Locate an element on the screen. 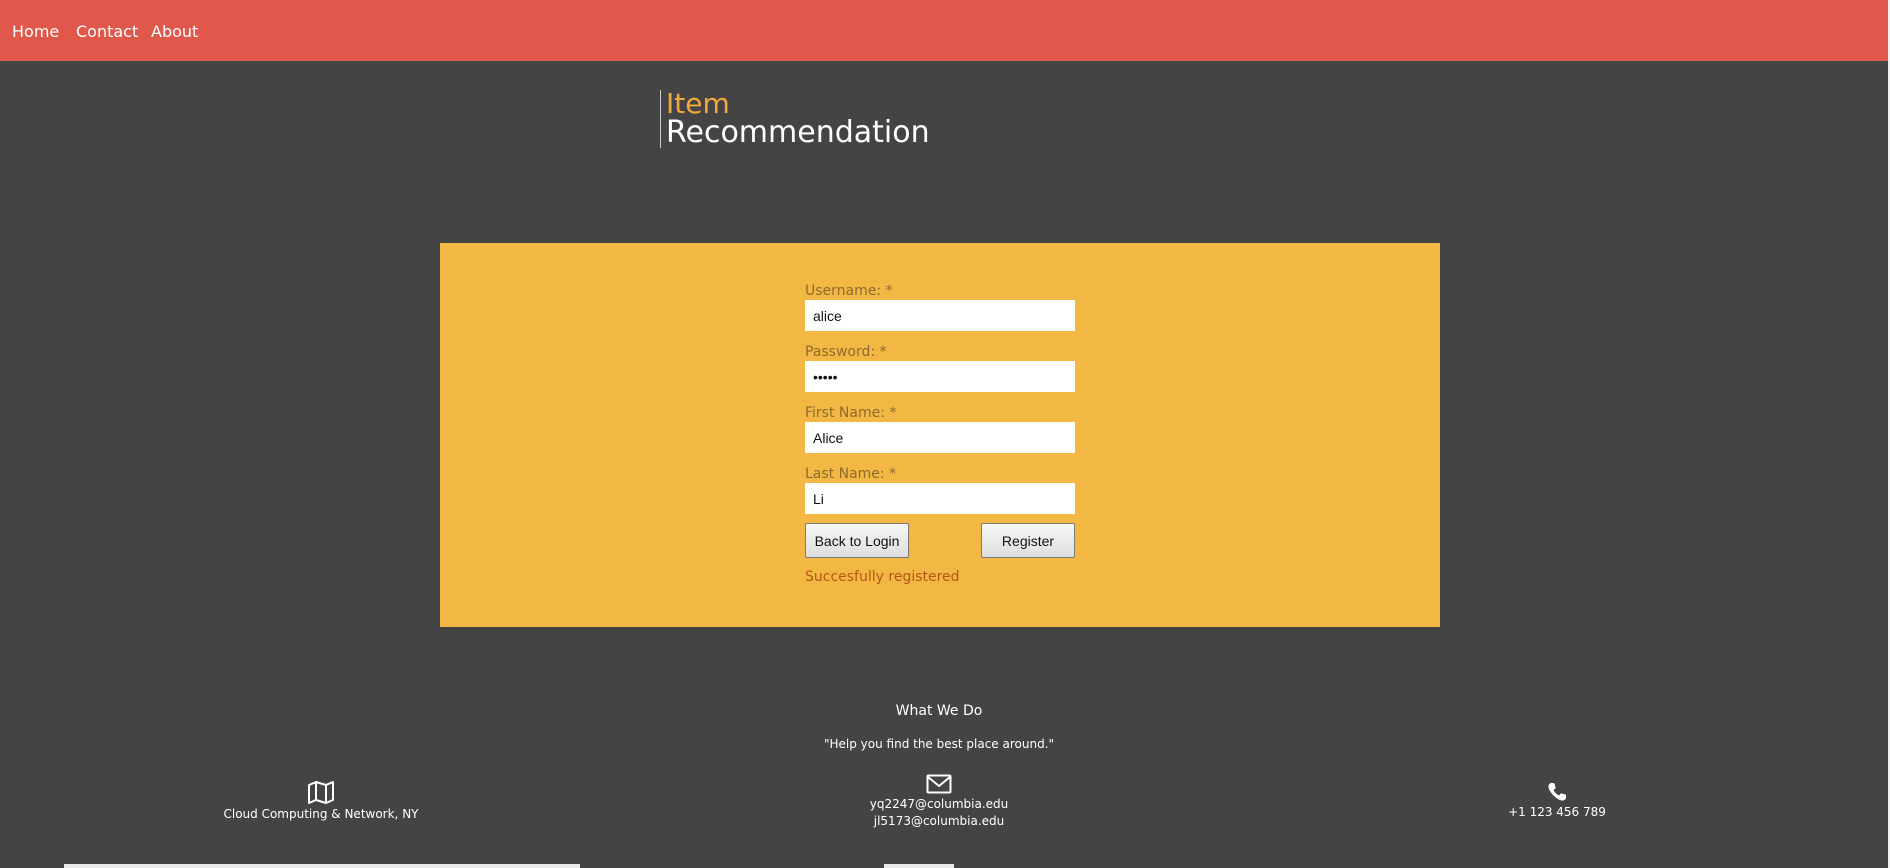 This screenshot has width=1890, height=868. footer-email: yq2247@columbia.edu jl5173@columbia.edu is located at coordinates (939, 802).